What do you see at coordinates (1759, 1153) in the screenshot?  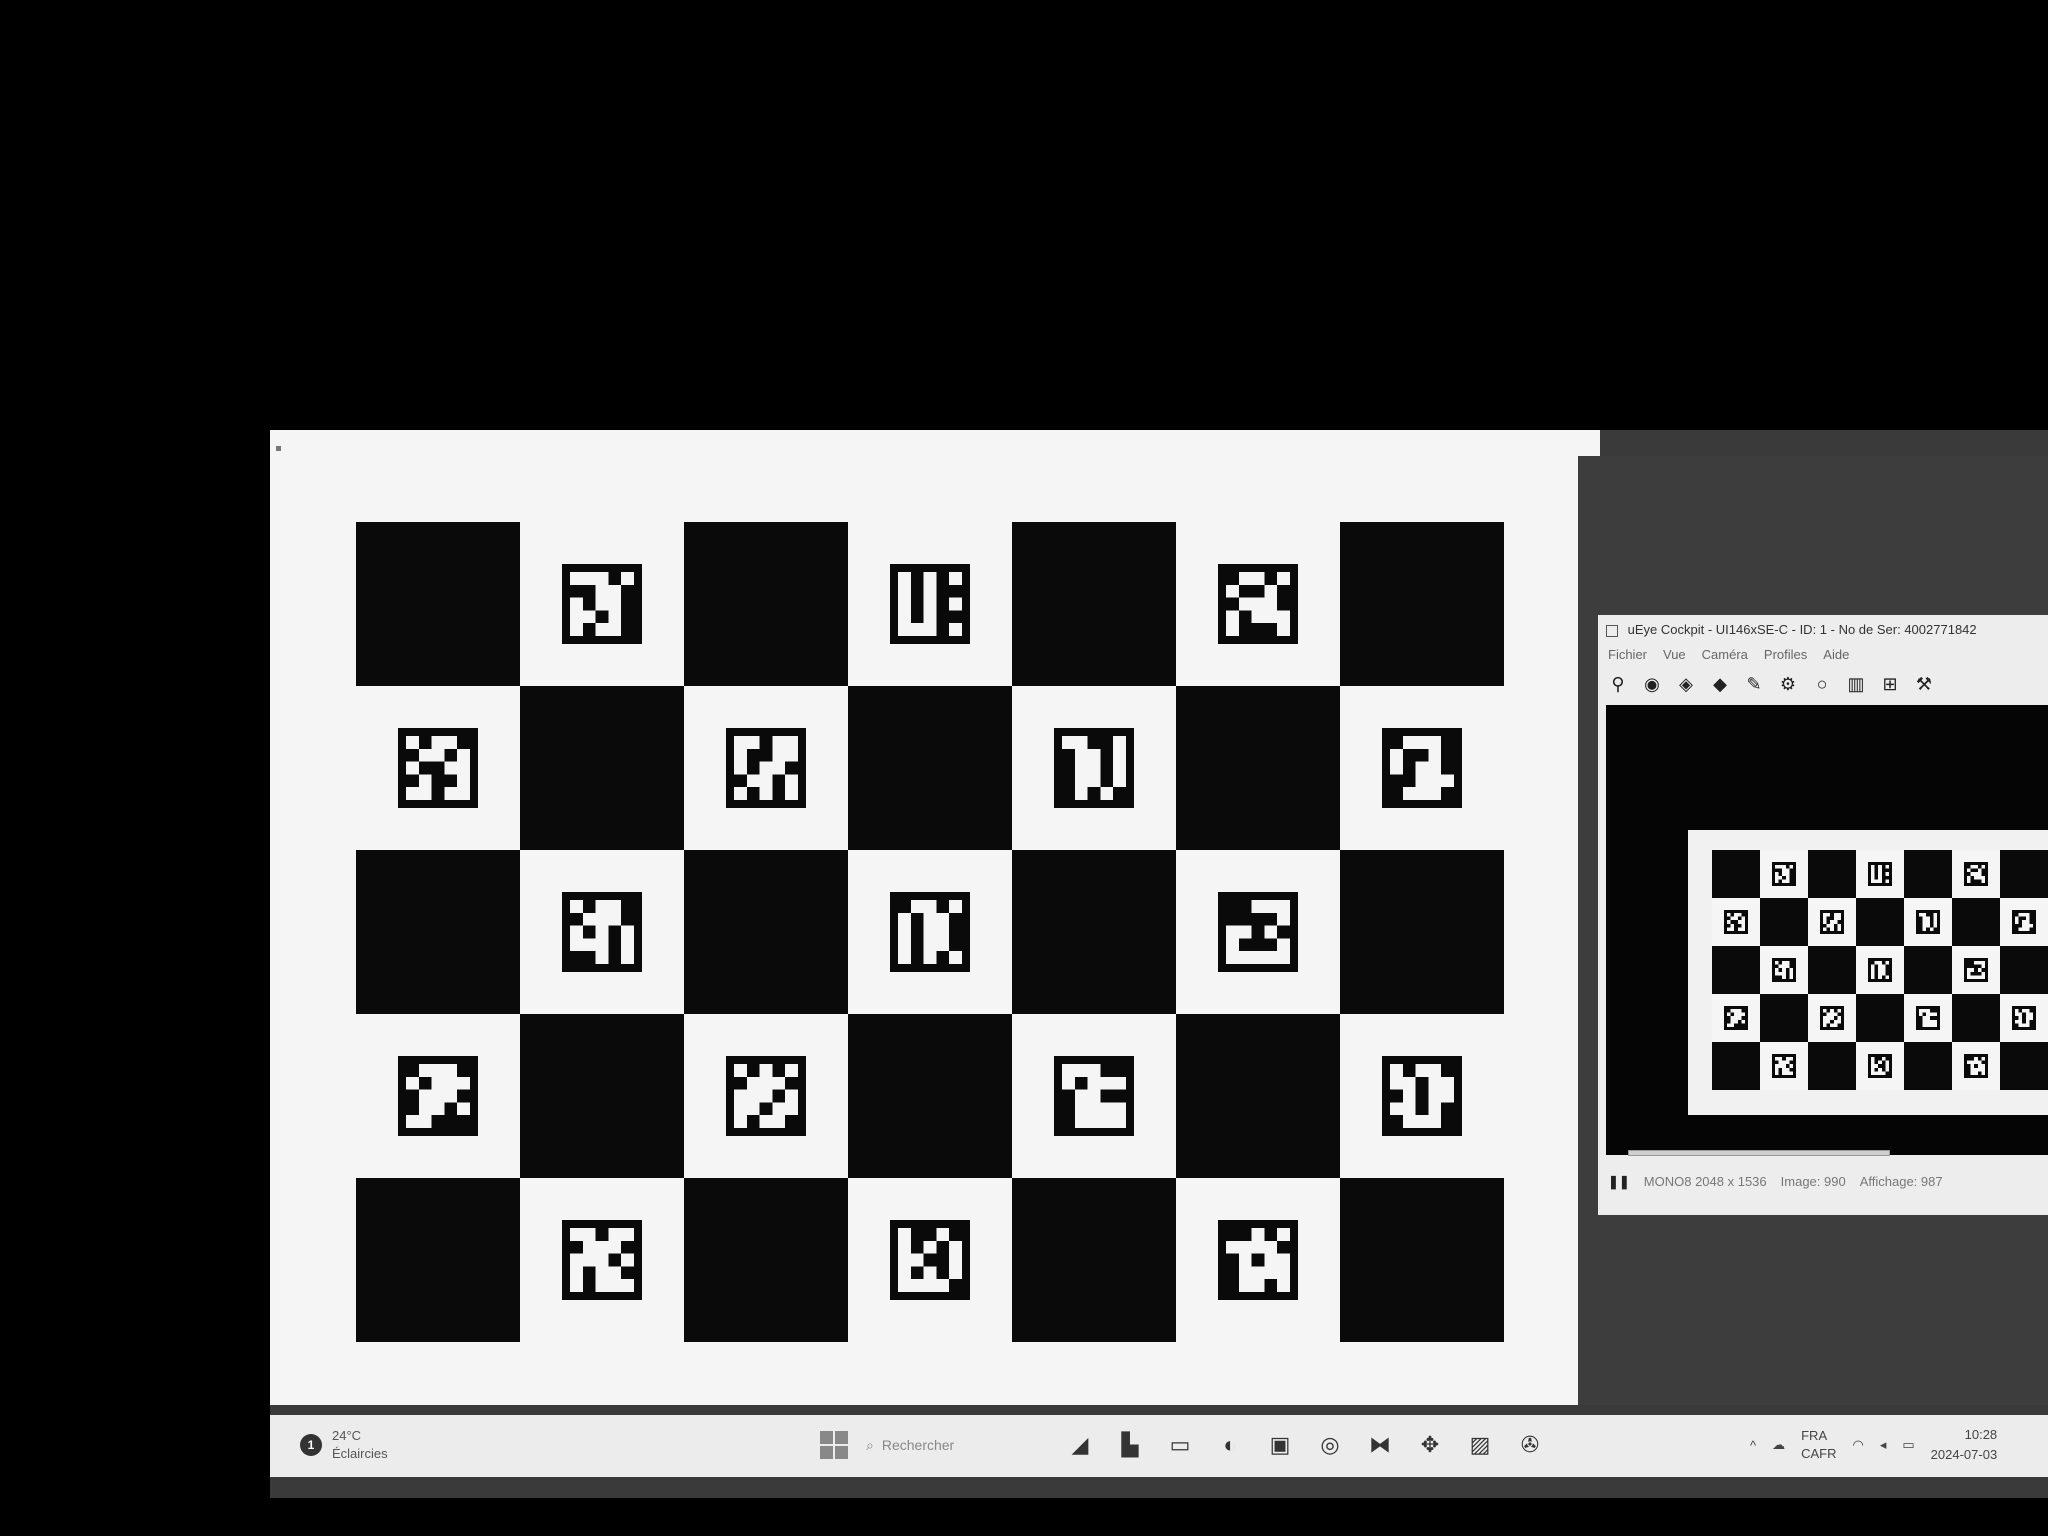 I see `scroll-bar` at bounding box center [1759, 1153].